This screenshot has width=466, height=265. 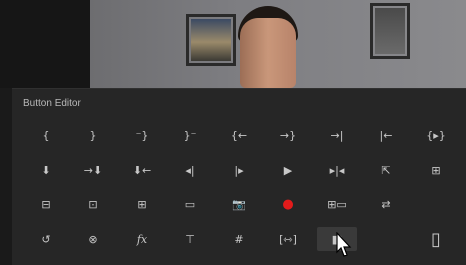 I want to click on trim-icon: [⇿], so click(x=288, y=239).